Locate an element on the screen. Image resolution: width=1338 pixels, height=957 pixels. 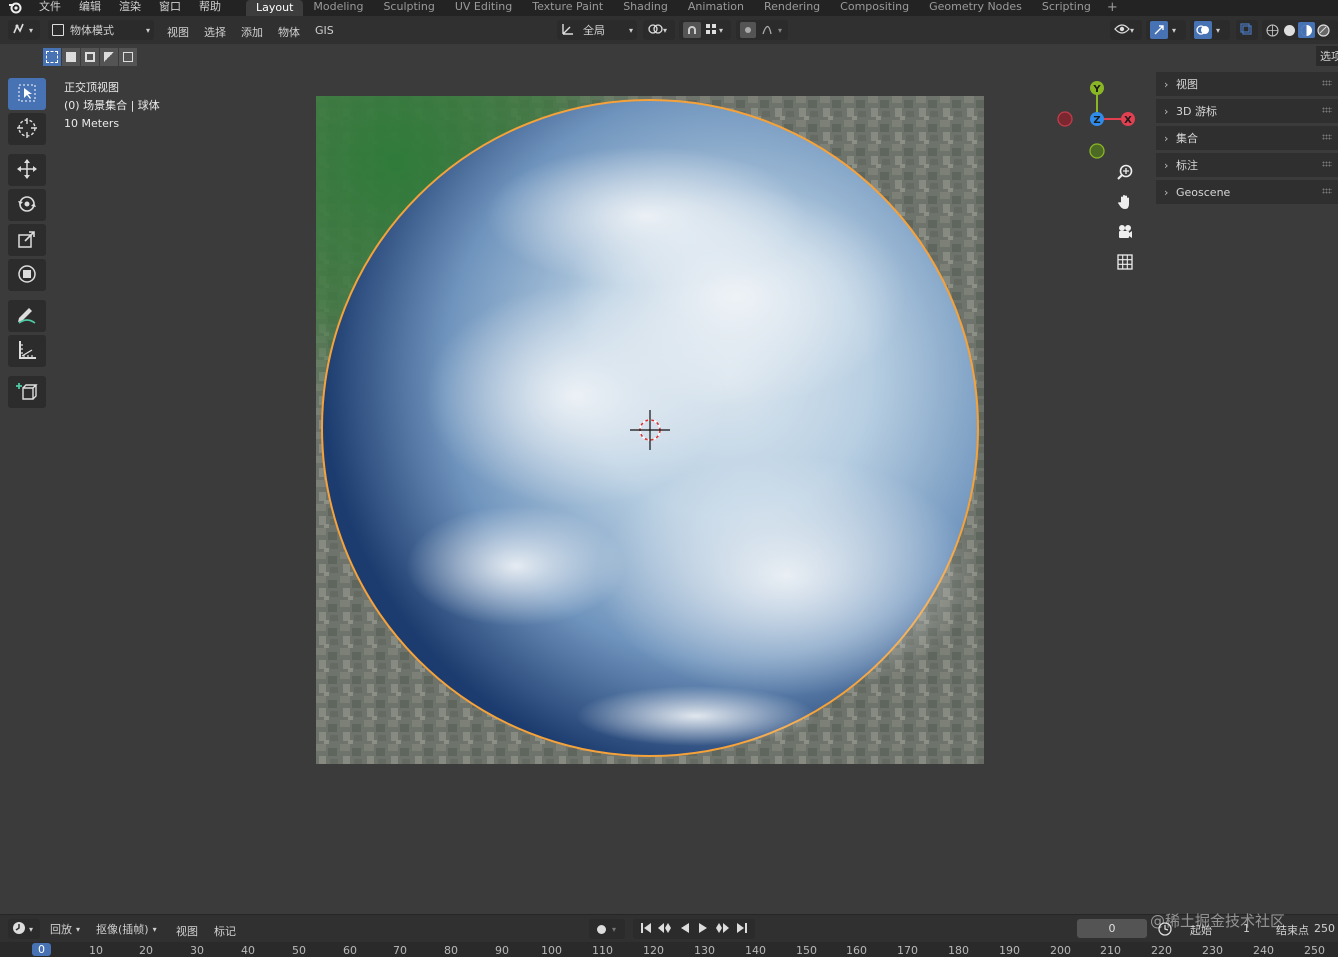
gizmo-toggle-button: ▾ is located at coordinates (1166, 30).